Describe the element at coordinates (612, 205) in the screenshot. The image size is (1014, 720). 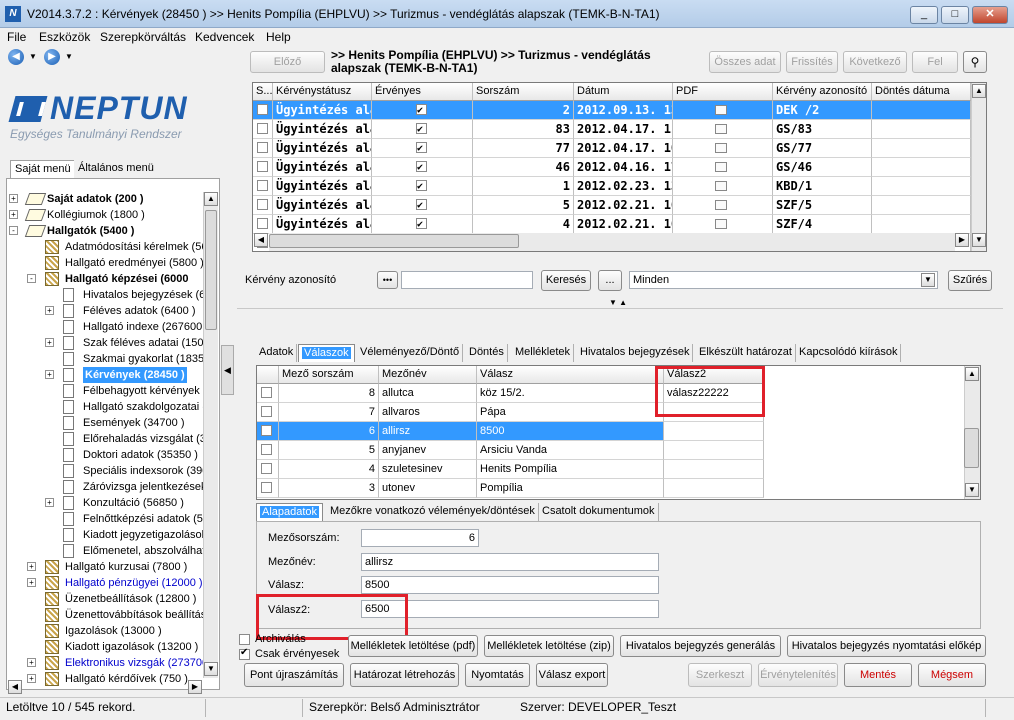
I see `table-row: Ügyintézés alatt 52012.02.21. 16:5 SZF/5` at that location.